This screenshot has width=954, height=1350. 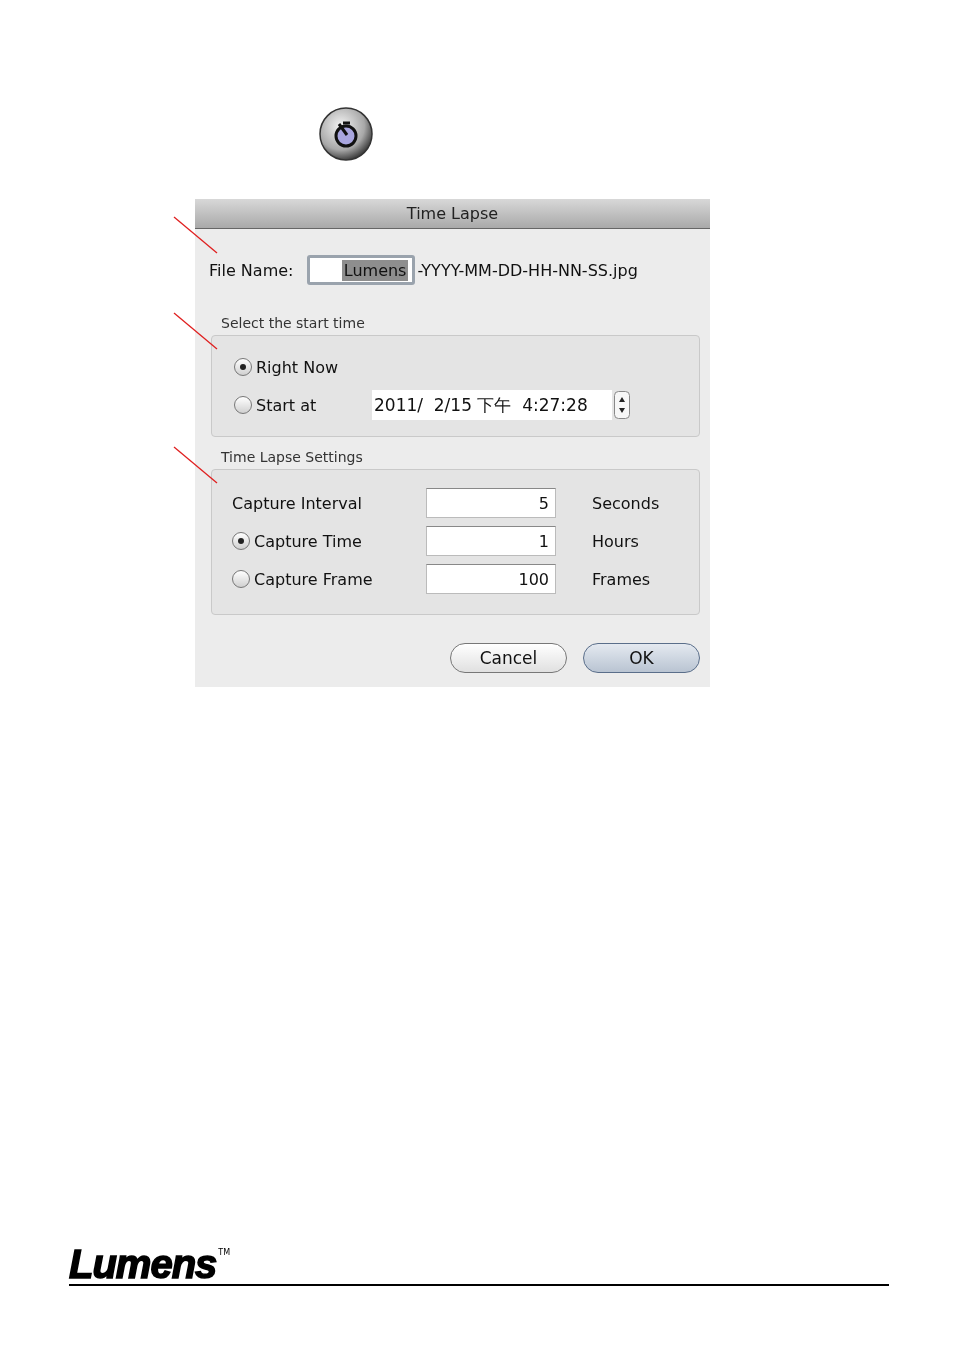 What do you see at coordinates (527, 270) in the screenshot?
I see `file-name-suffix: -YYYY-MM-DD-HH-NN-SS.jpg` at bounding box center [527, 270].